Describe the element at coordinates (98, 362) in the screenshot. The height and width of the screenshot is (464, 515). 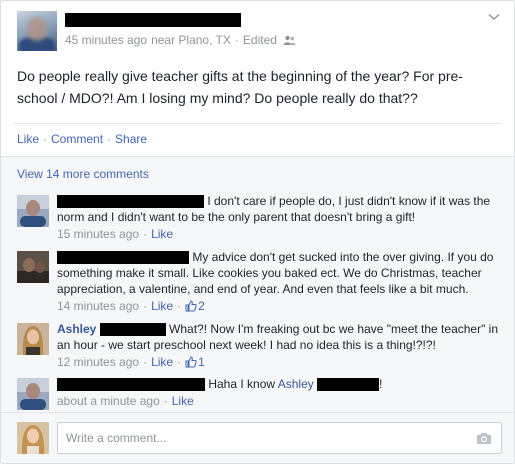
I see `comment-time: 12 minutes ago` at that location.